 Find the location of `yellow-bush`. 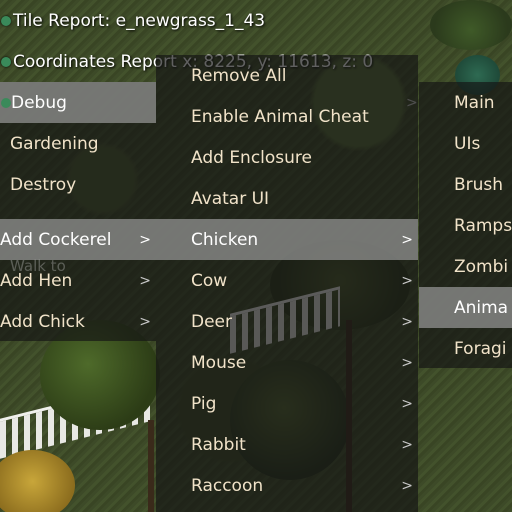

yellow-bush is located at coordinates (37, 481).